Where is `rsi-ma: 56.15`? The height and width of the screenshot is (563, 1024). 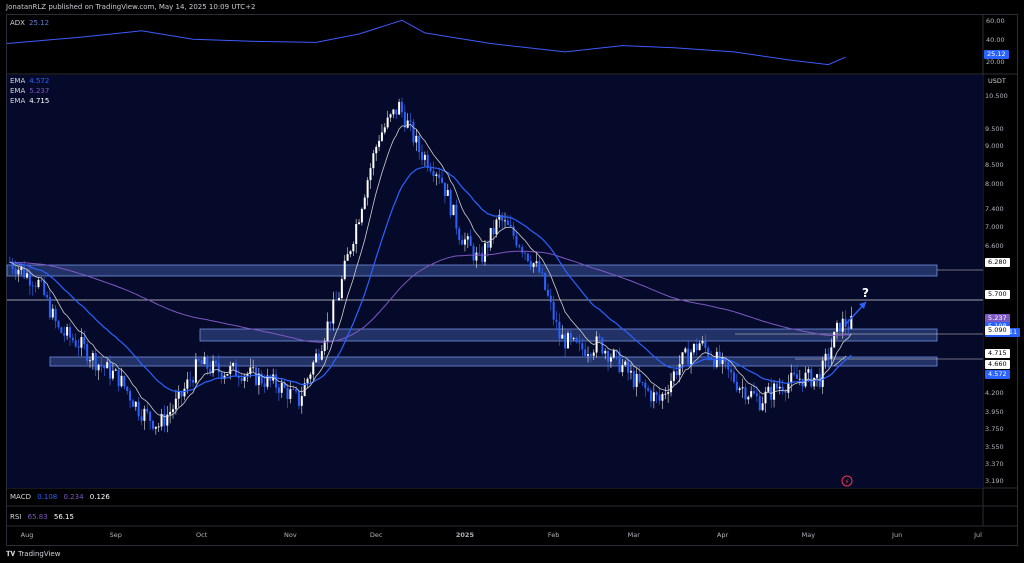 rsi-ma: 56.15 is located at coordinates (63, 517).